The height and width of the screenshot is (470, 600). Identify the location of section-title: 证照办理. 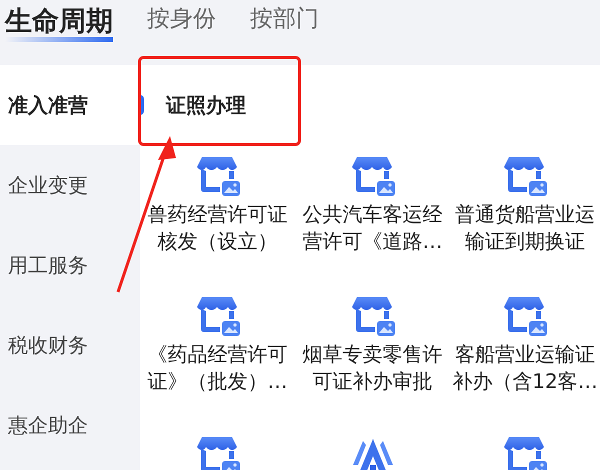
(206, 105).